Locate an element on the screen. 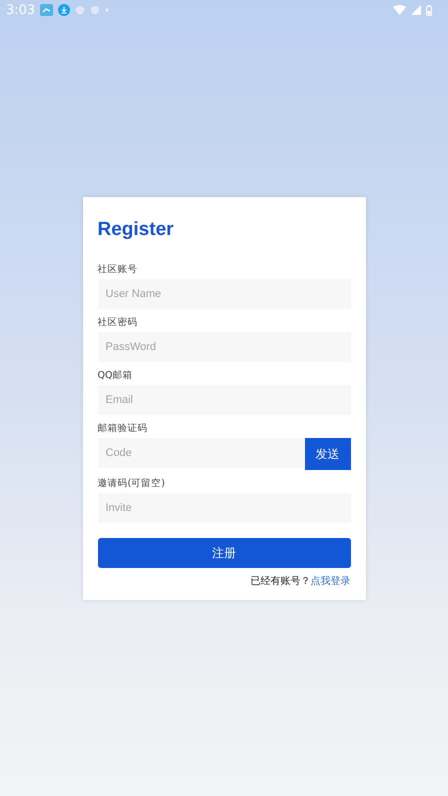  input-field: Invite is located at coordinates (224, 508).